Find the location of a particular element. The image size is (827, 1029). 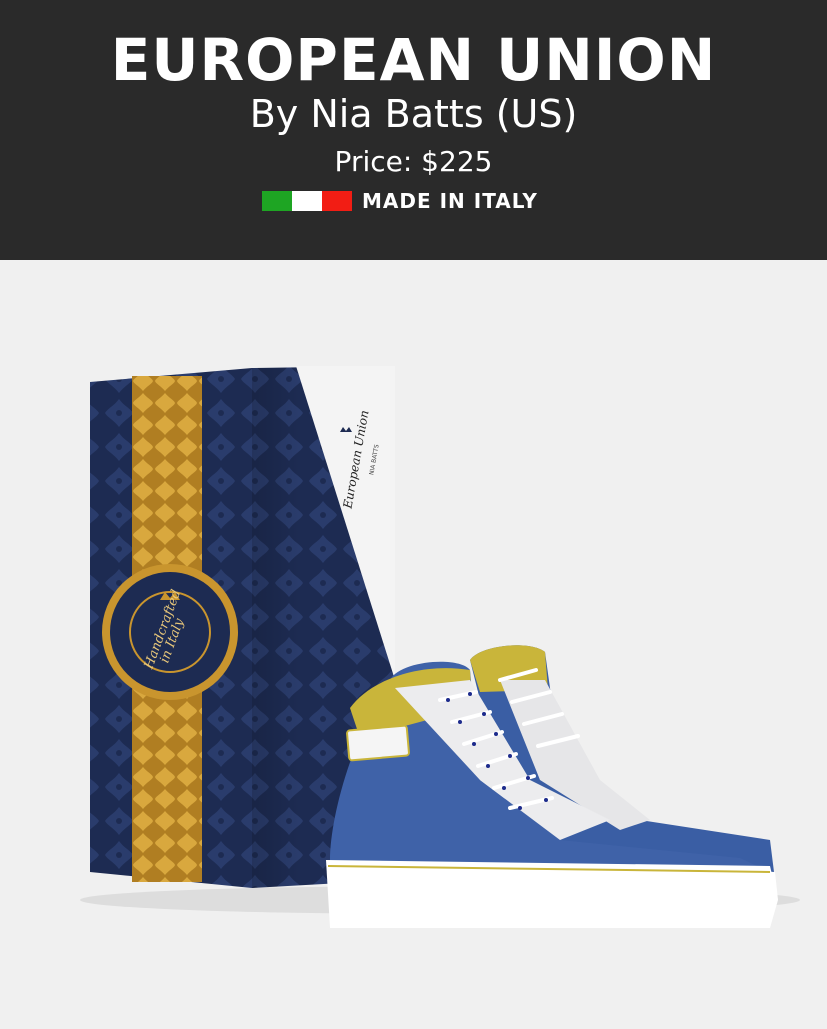

origin-label: MADE IN ITALY is located at coordinates (450, 201).